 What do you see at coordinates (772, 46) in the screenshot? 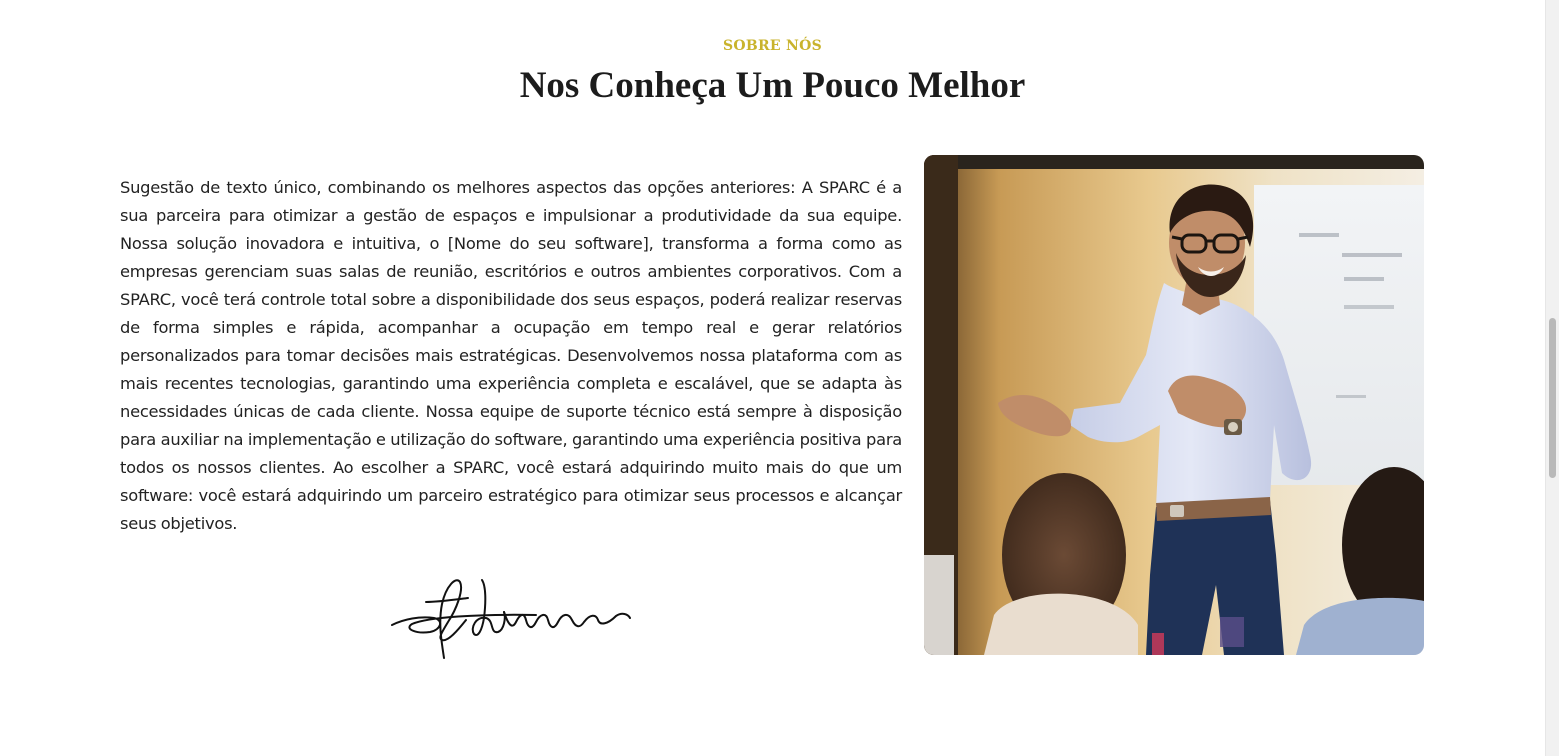
I see `section-eyebrow: SOBRE NÓS` at bounding box center [772, 46].